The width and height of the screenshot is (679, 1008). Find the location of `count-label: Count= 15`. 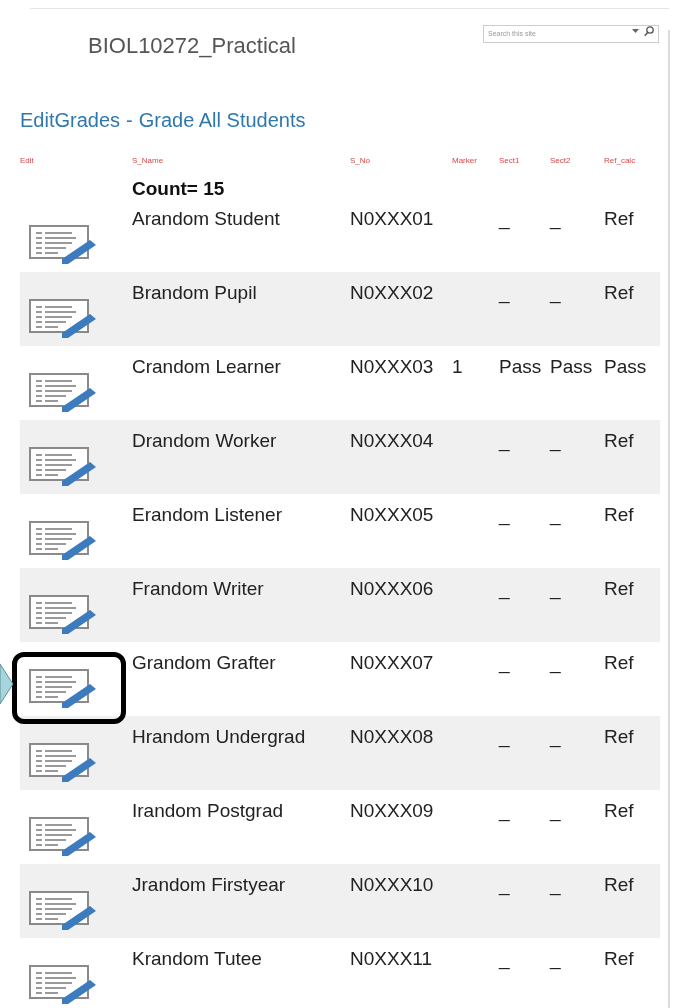

count-label: Count= 15 is located at coordinates (179, 188).